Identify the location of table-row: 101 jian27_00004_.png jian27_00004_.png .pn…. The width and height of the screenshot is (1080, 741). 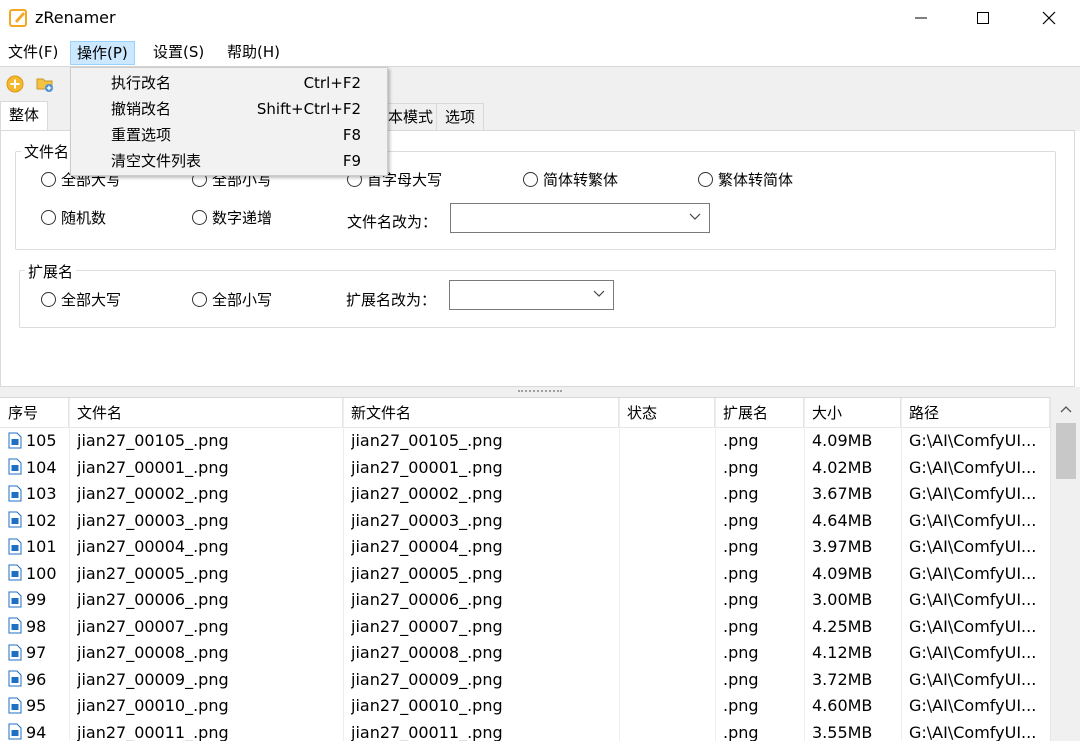
(525, 547).